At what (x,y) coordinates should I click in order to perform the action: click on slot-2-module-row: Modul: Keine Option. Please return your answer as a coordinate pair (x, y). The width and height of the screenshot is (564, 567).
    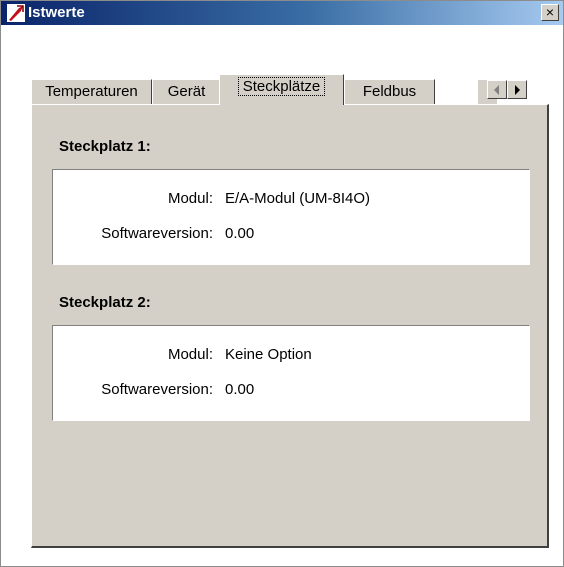
    Looking at the image, I should click on (291, 356).